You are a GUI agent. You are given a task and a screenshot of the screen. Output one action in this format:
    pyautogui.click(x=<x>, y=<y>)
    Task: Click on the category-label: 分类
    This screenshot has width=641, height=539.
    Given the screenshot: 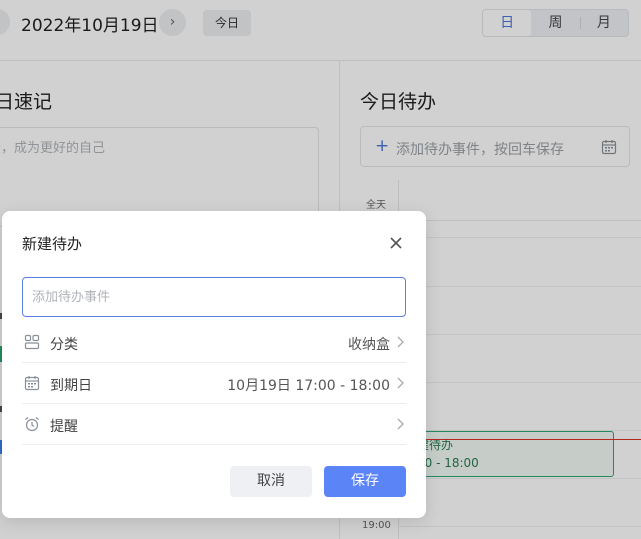 What is the action you would take?
    pyautogui.click(x=64, y=345)
    